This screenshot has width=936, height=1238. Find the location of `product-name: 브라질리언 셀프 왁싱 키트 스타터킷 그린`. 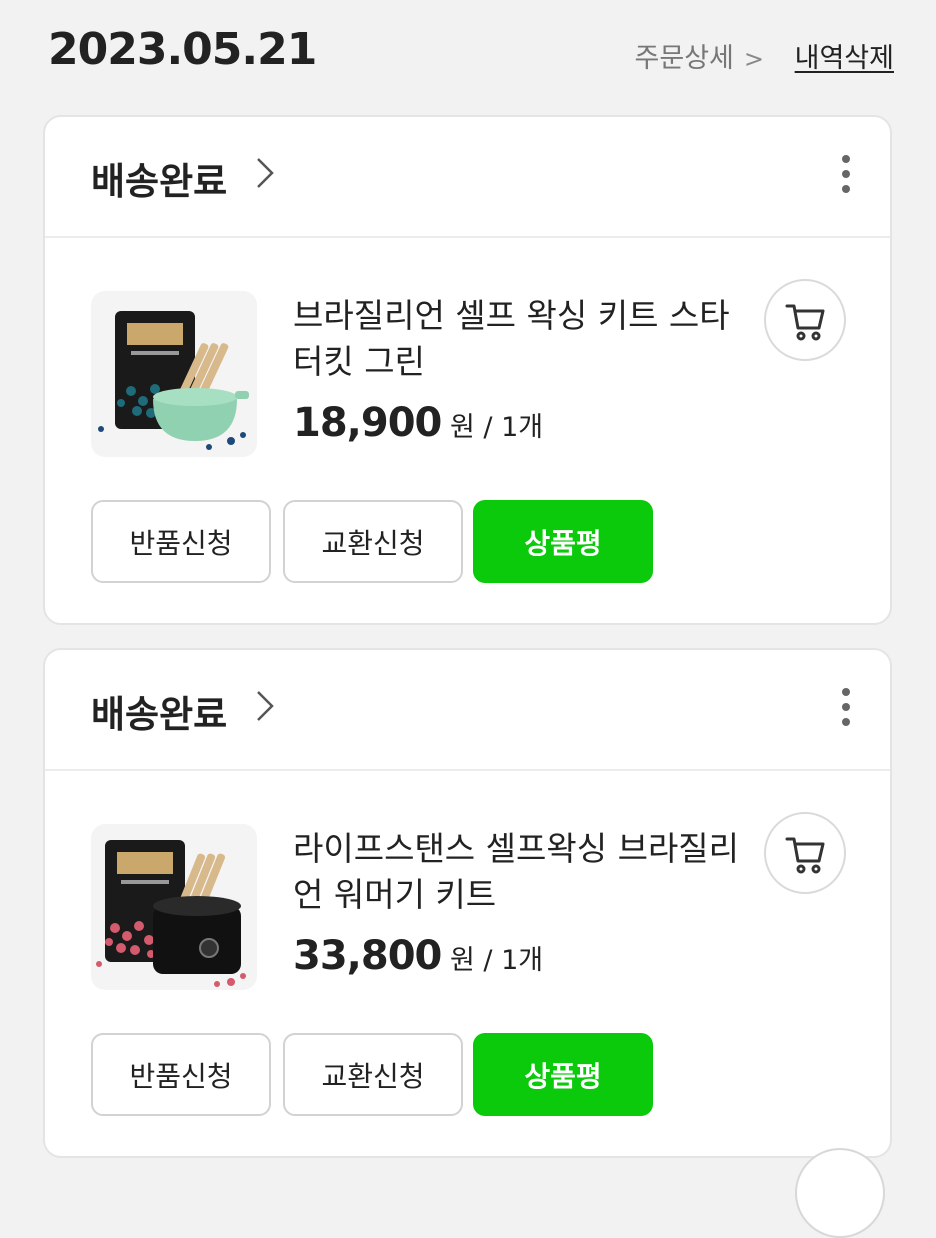

product-name: 브라질리언 셀프 왁싱 키트 스타터킷 그린 is located at coordinates (518, 339).